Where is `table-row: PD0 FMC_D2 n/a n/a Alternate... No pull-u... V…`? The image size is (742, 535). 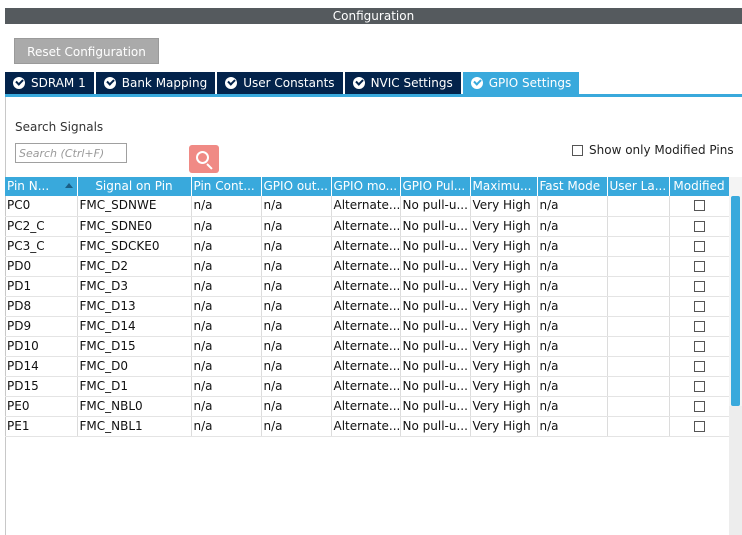 table-row: PD0 FMC_D2 n/a n/a Alternate... No pull-u... V… is located at coordinates (367, 266).